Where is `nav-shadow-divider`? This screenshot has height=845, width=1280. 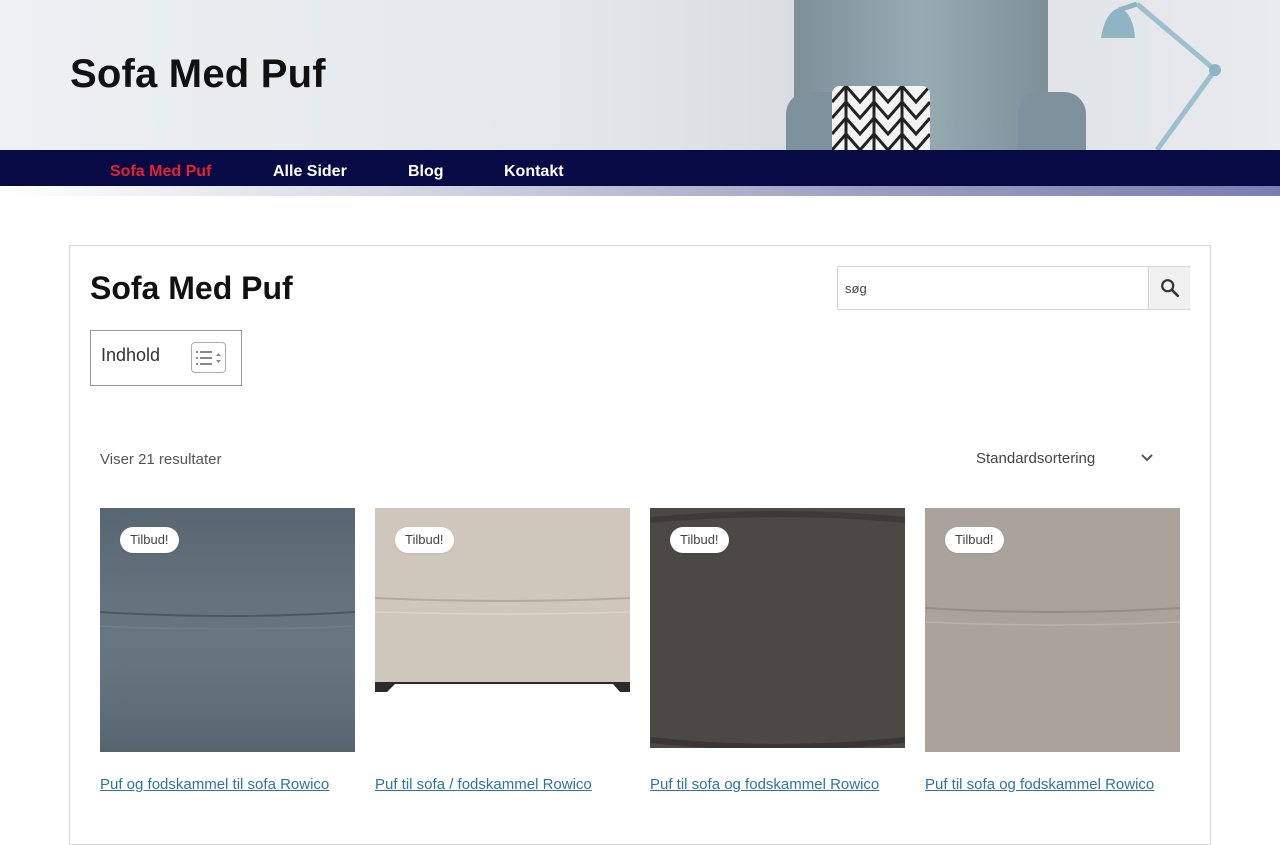
nav-shadow-divider is located at coordinates (640, 191).